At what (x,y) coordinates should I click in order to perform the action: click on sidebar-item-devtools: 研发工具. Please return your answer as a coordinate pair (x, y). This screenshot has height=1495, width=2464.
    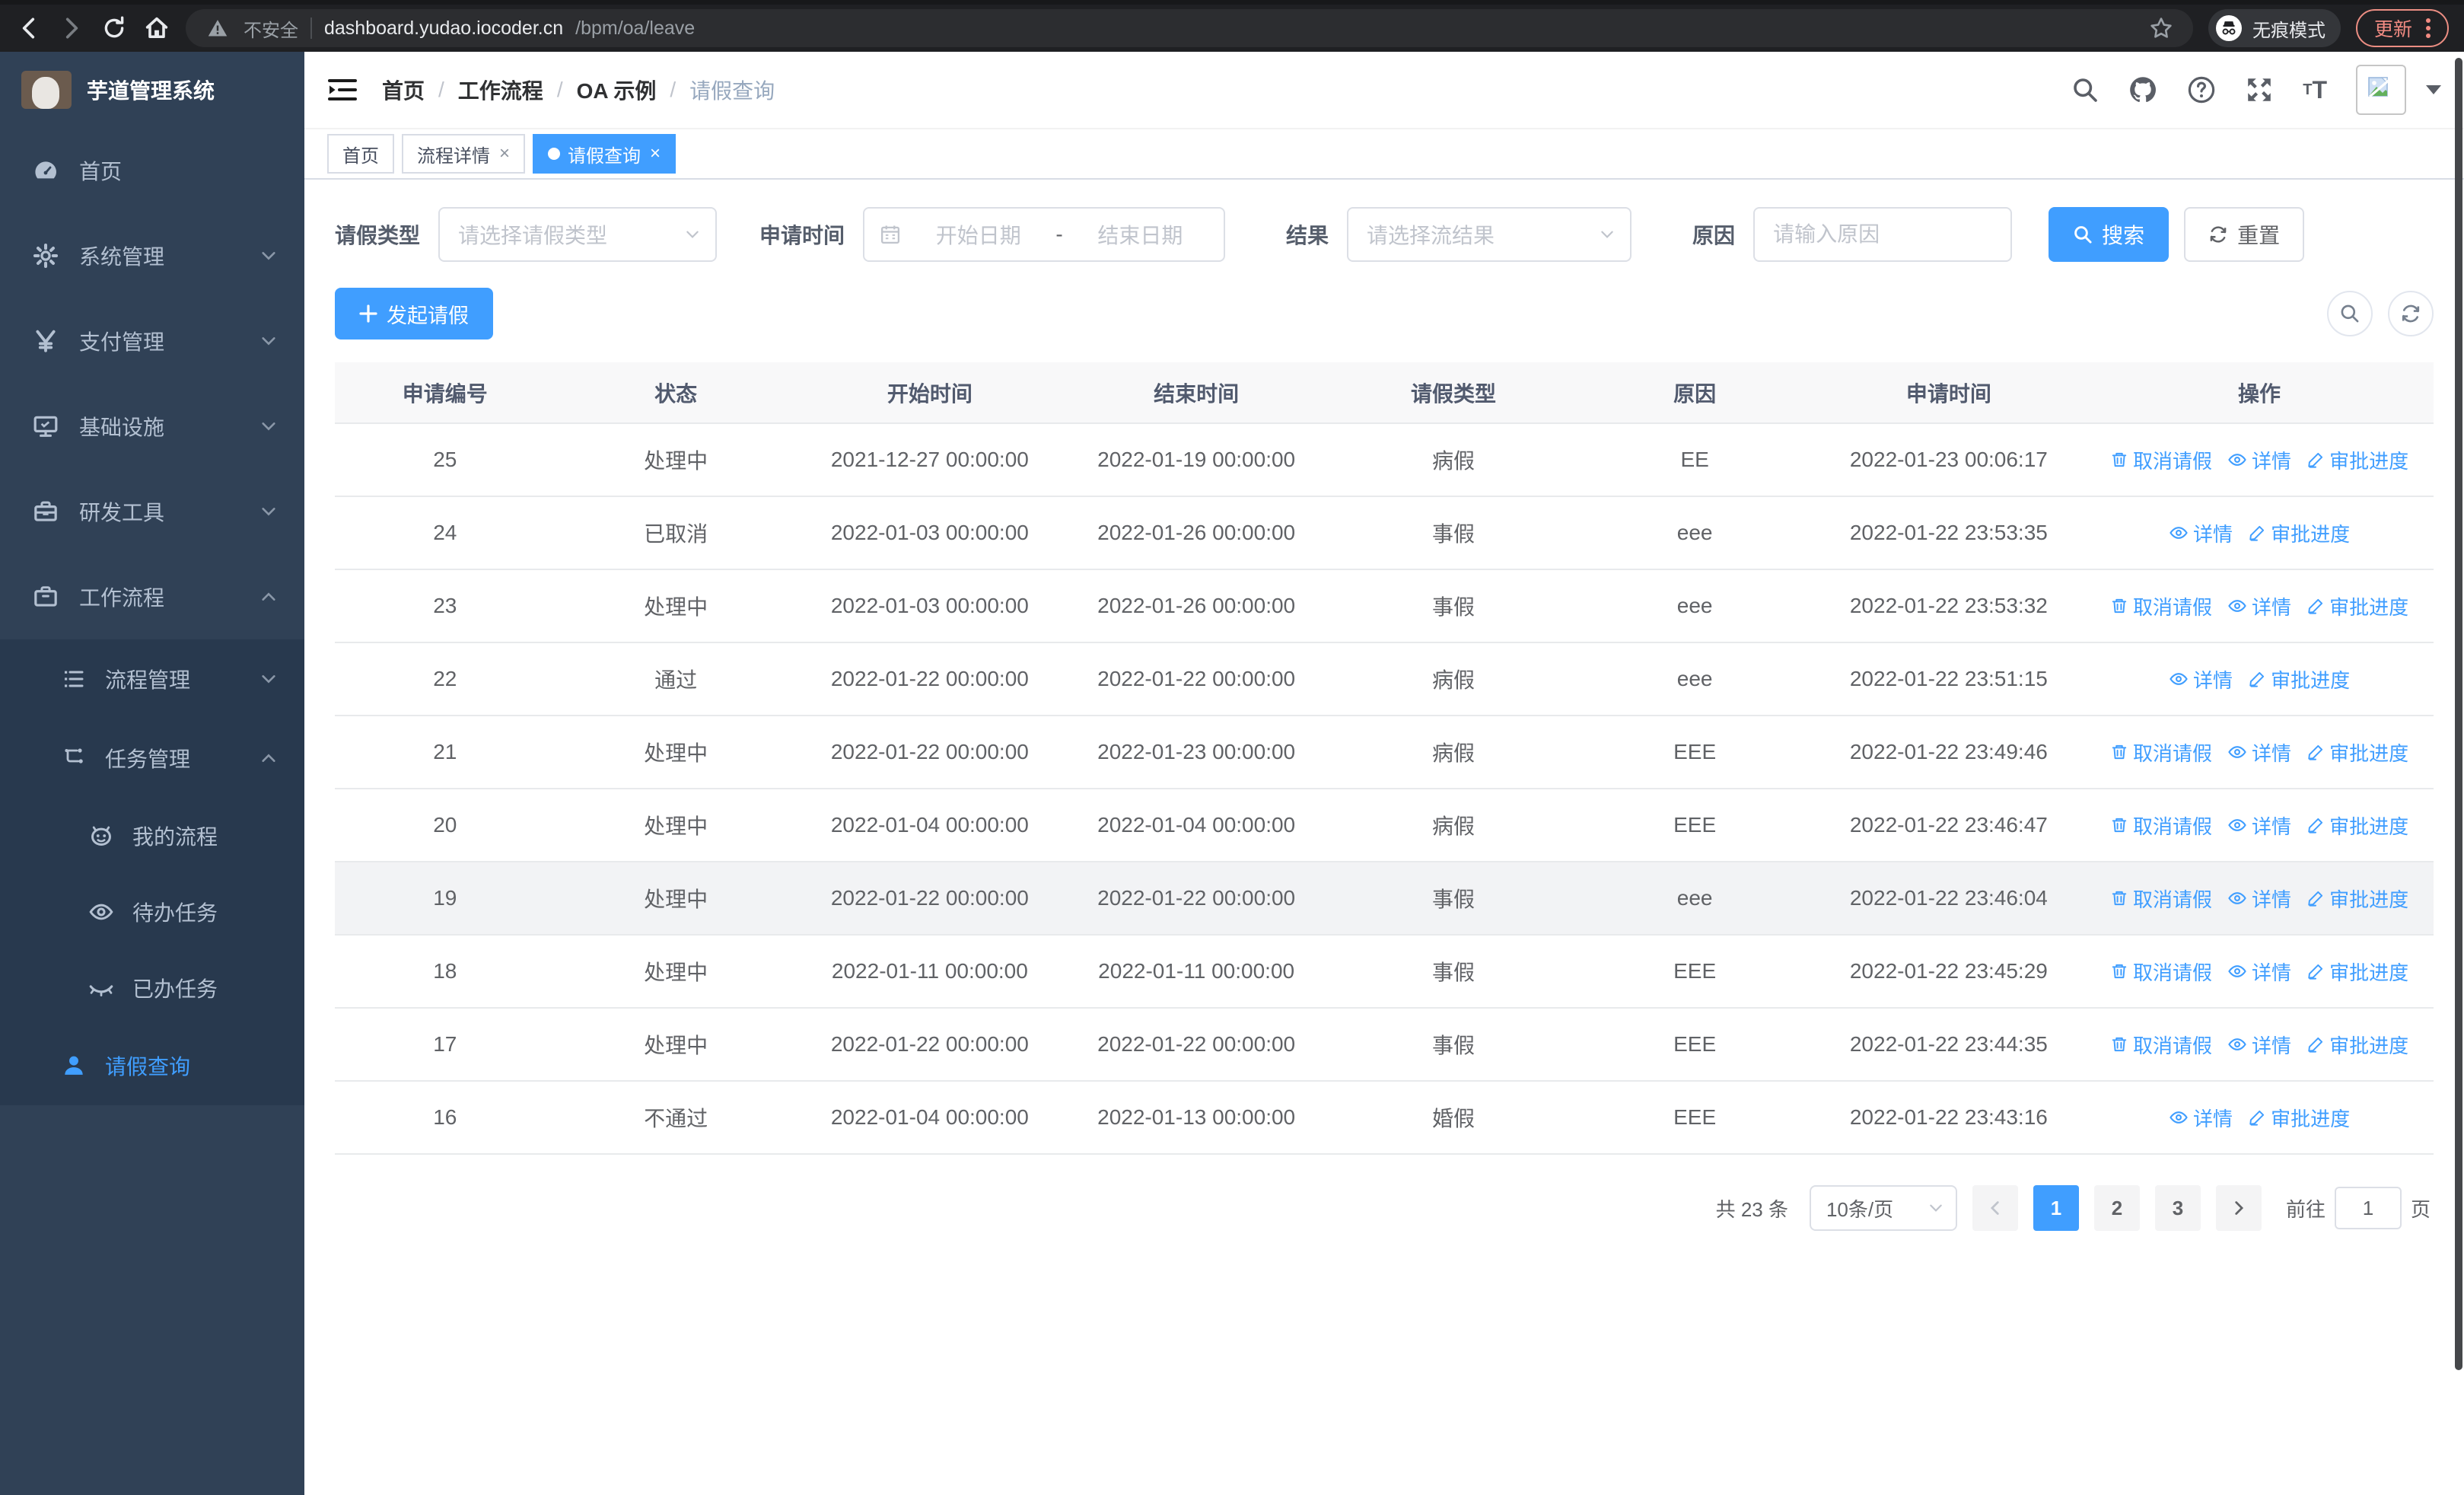
    Looking at the image, I should click on (152, 512).